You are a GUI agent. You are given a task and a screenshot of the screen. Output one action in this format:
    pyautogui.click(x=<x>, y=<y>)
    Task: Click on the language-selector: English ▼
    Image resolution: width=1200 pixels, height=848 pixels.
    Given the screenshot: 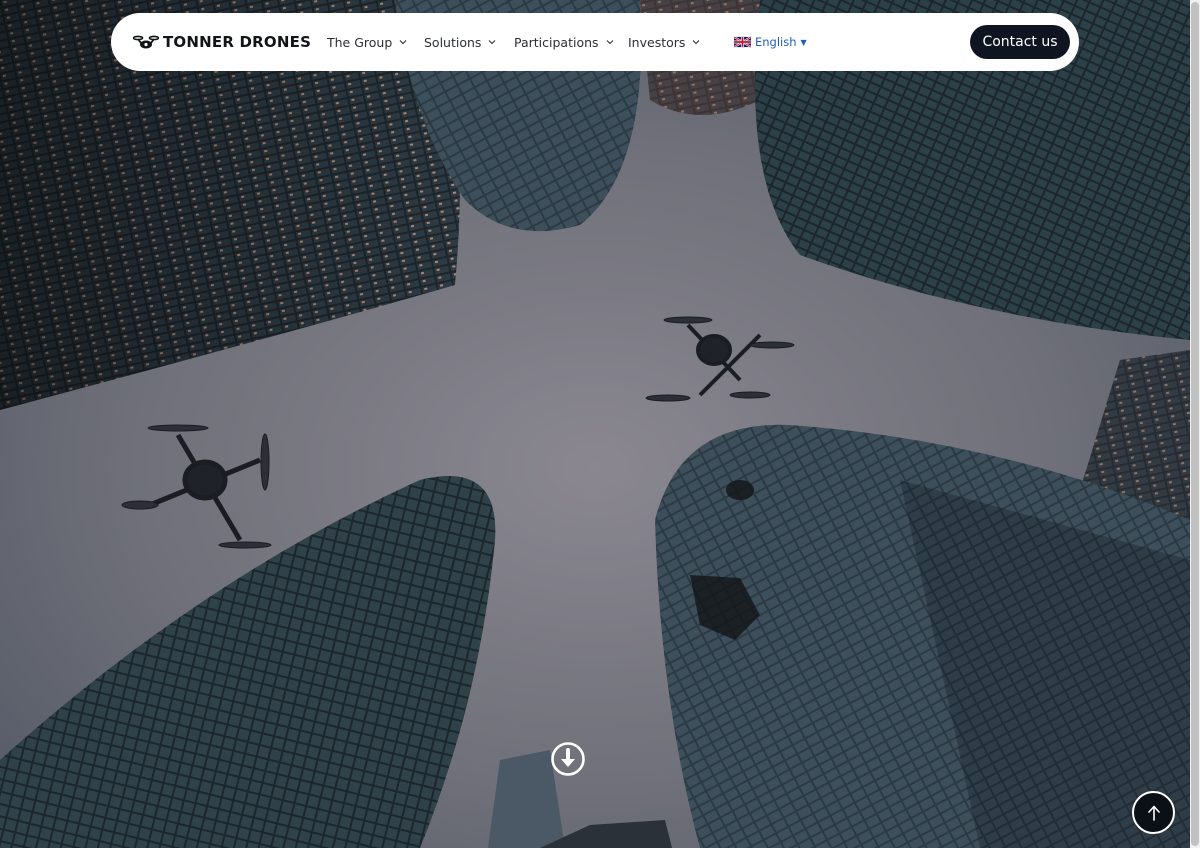 What is the action you would take?
    pyautogui.click(x=770, y=42)
    